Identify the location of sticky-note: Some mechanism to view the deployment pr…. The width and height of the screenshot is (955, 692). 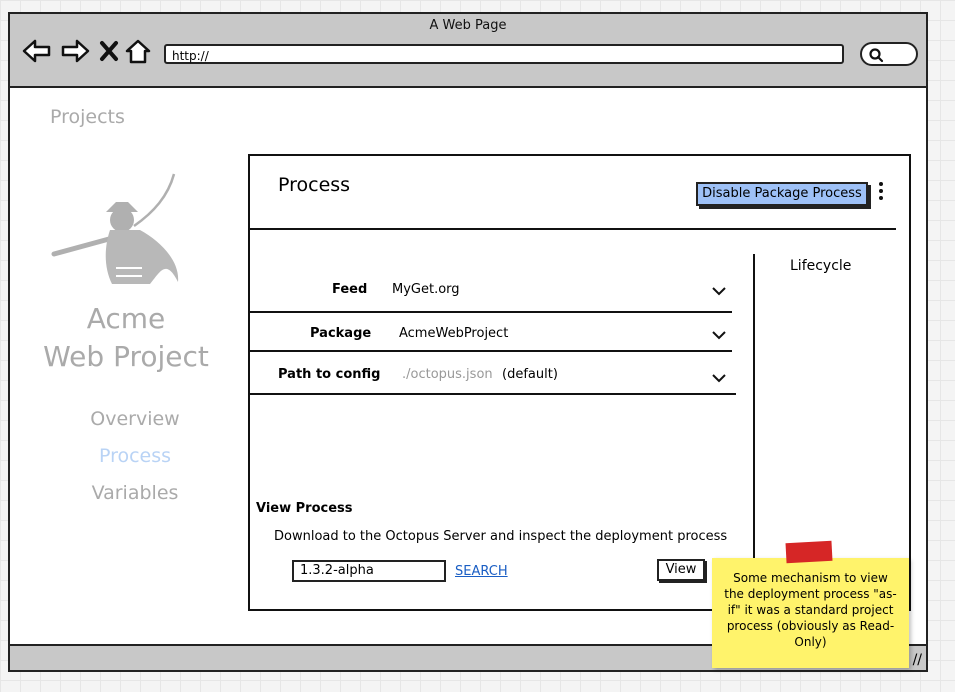
(810, 613).